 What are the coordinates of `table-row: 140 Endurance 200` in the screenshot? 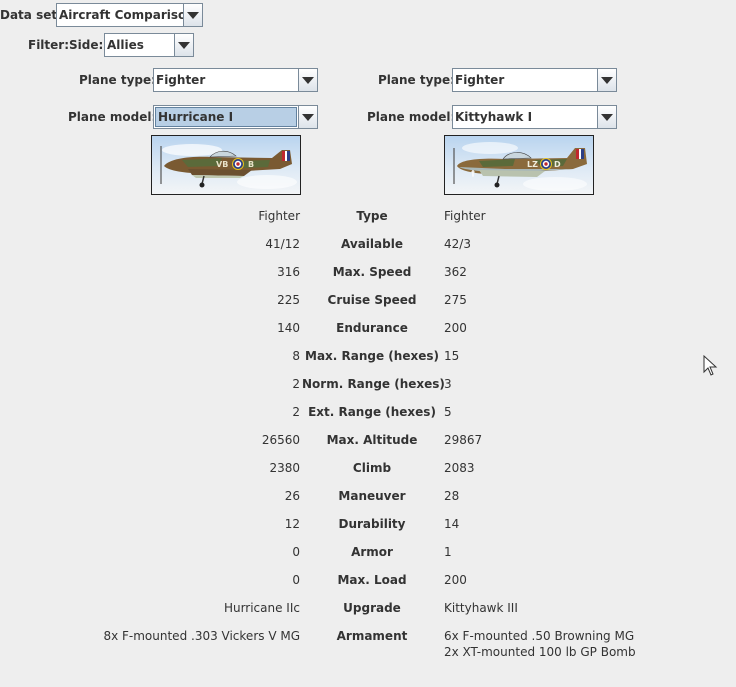 It's located at (368, 329).